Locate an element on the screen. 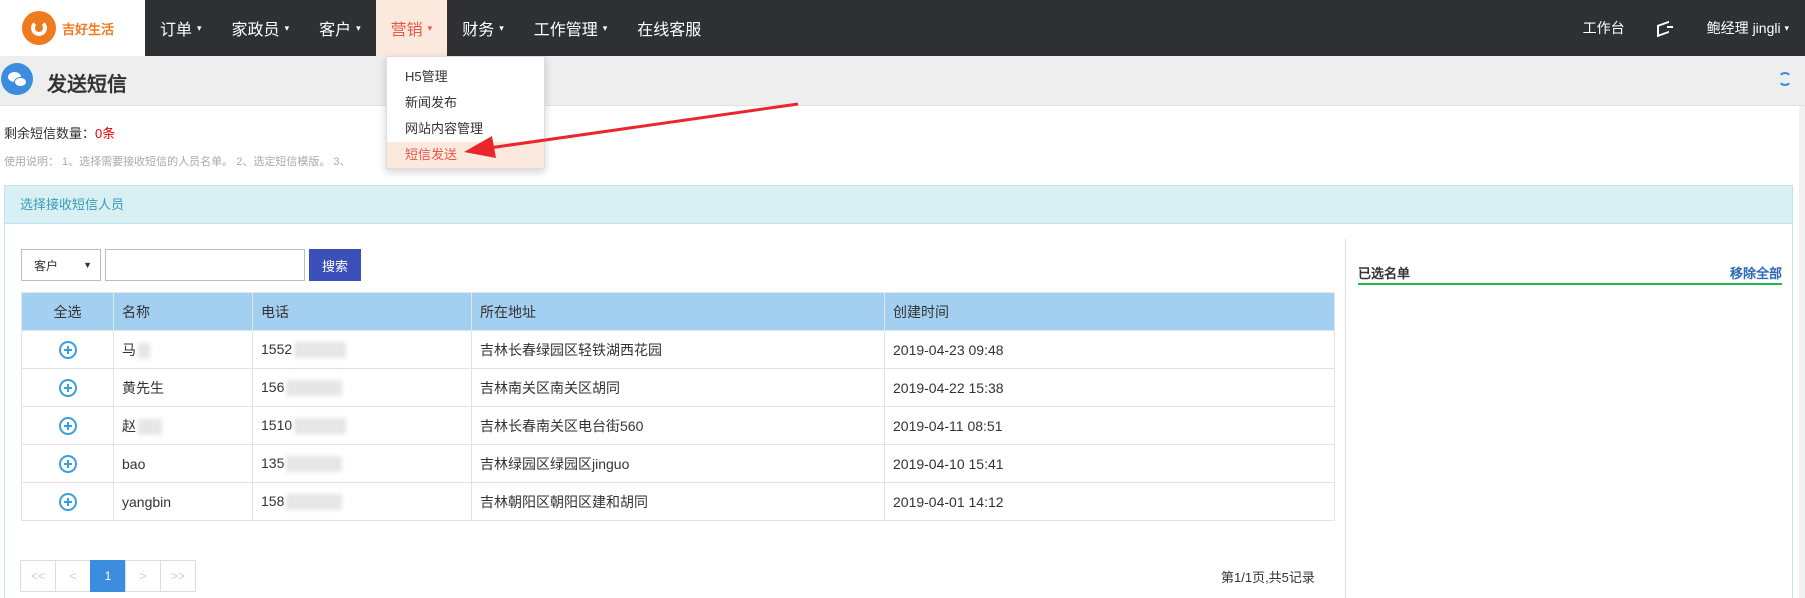 This screenshot has height=598, width=1805. nav-right: 工作台 鲍经理 jingli ▾ is located at coordinates (1686, 28).